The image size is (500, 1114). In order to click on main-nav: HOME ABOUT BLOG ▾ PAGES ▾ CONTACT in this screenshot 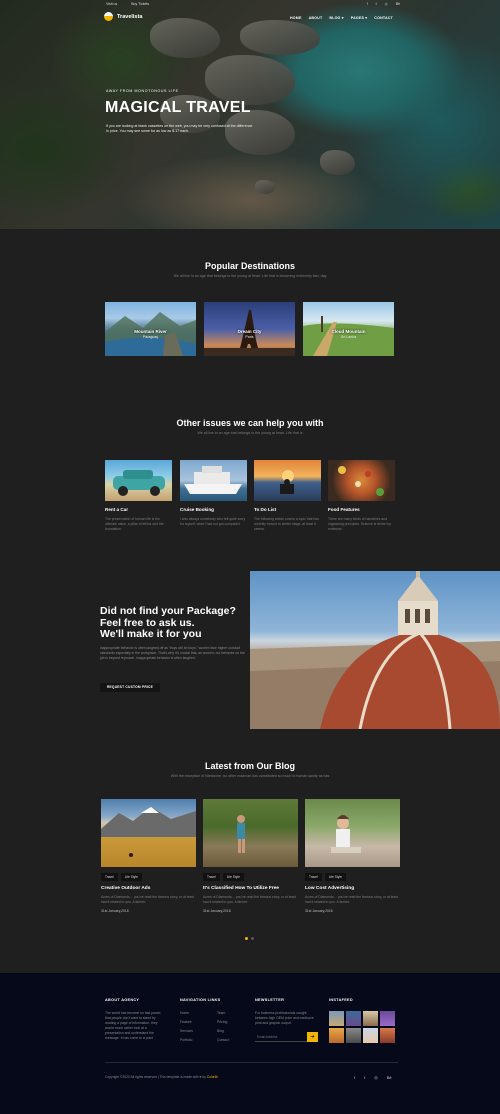, I will do `click(341, 18)`.